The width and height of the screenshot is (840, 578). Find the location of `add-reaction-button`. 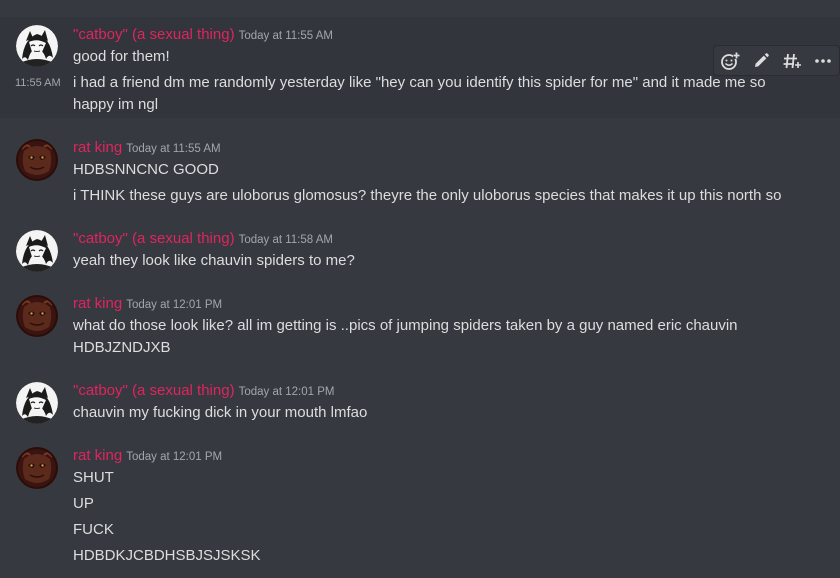

add-reaction-button is located at coordinates (729, 60).